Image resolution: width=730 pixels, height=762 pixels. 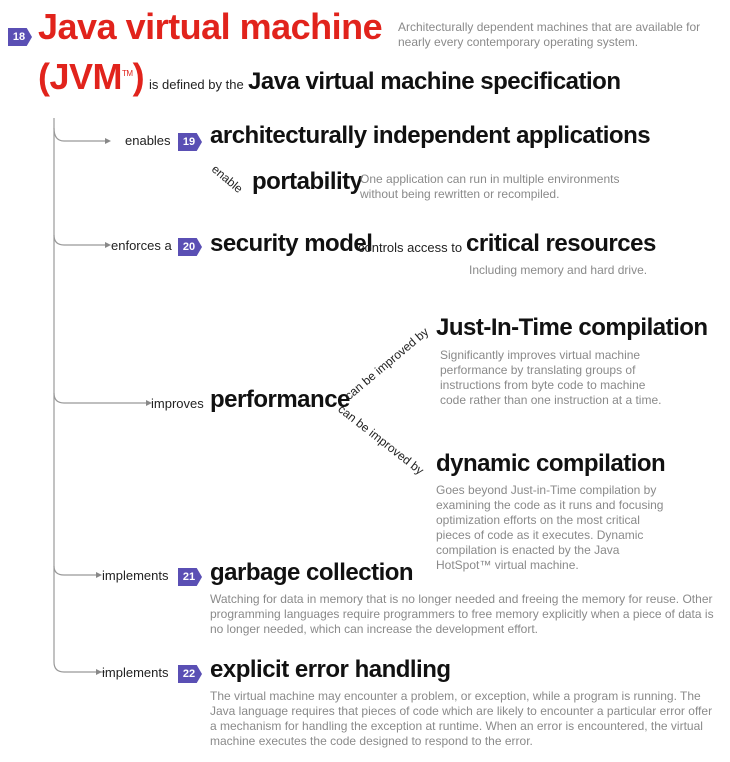 I want to click on critical-resources-description: Including memory and hard drive., so click(x=558, y=270).